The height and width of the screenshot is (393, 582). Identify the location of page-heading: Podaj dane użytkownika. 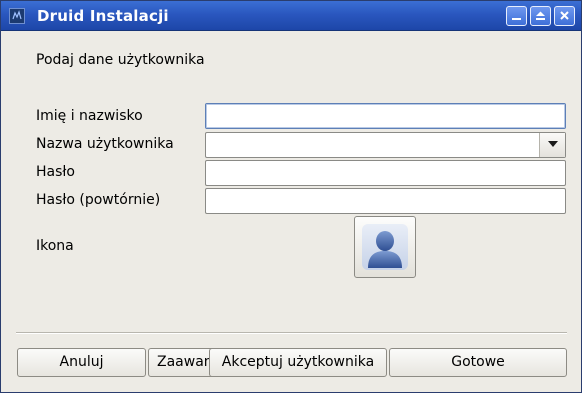
(120, 60).